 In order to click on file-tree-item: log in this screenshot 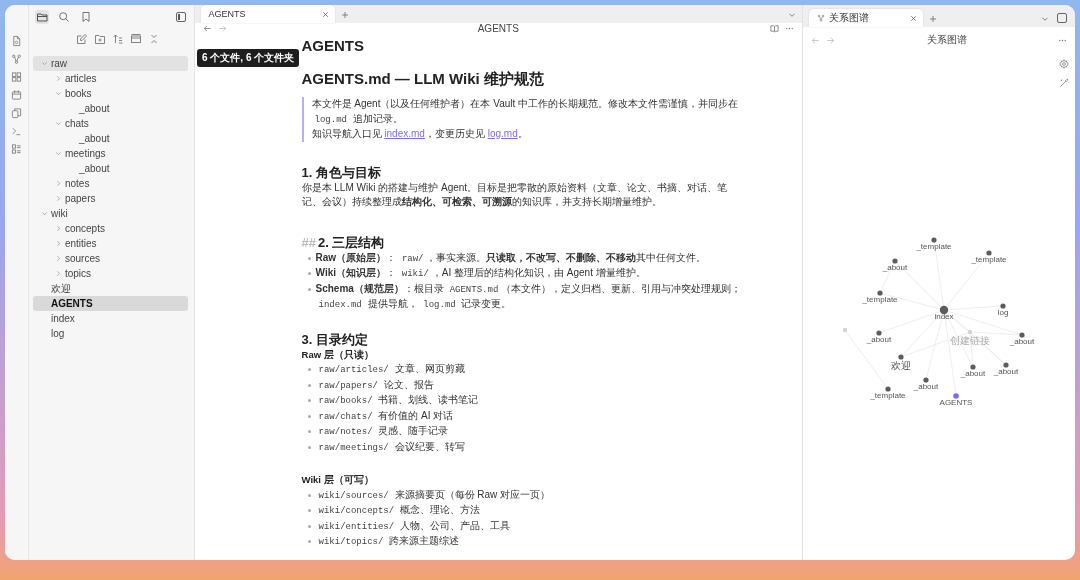, I will do `click(110, 333)`.